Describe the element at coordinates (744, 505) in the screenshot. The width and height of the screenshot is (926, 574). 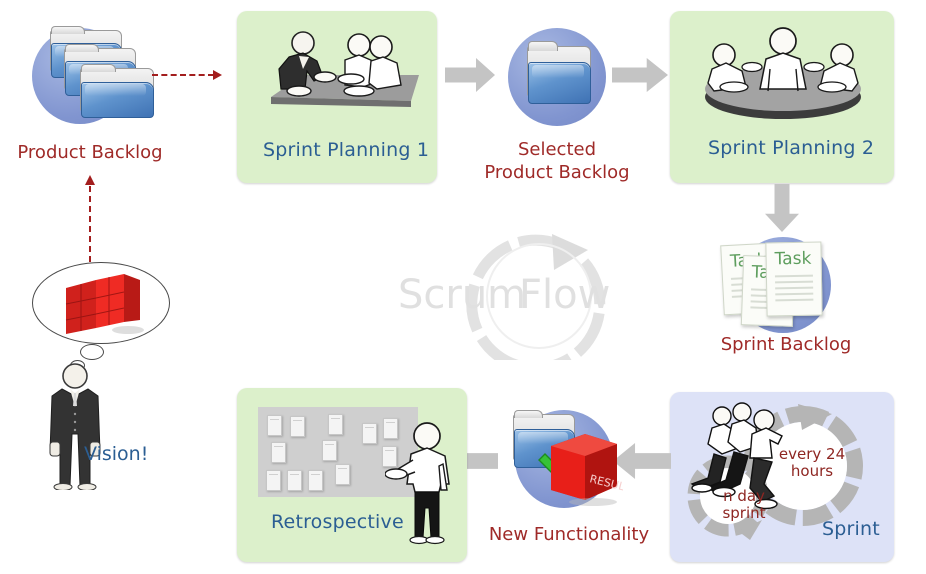
I see `sprint-inner-cycle-label: n day sprint` at that location.